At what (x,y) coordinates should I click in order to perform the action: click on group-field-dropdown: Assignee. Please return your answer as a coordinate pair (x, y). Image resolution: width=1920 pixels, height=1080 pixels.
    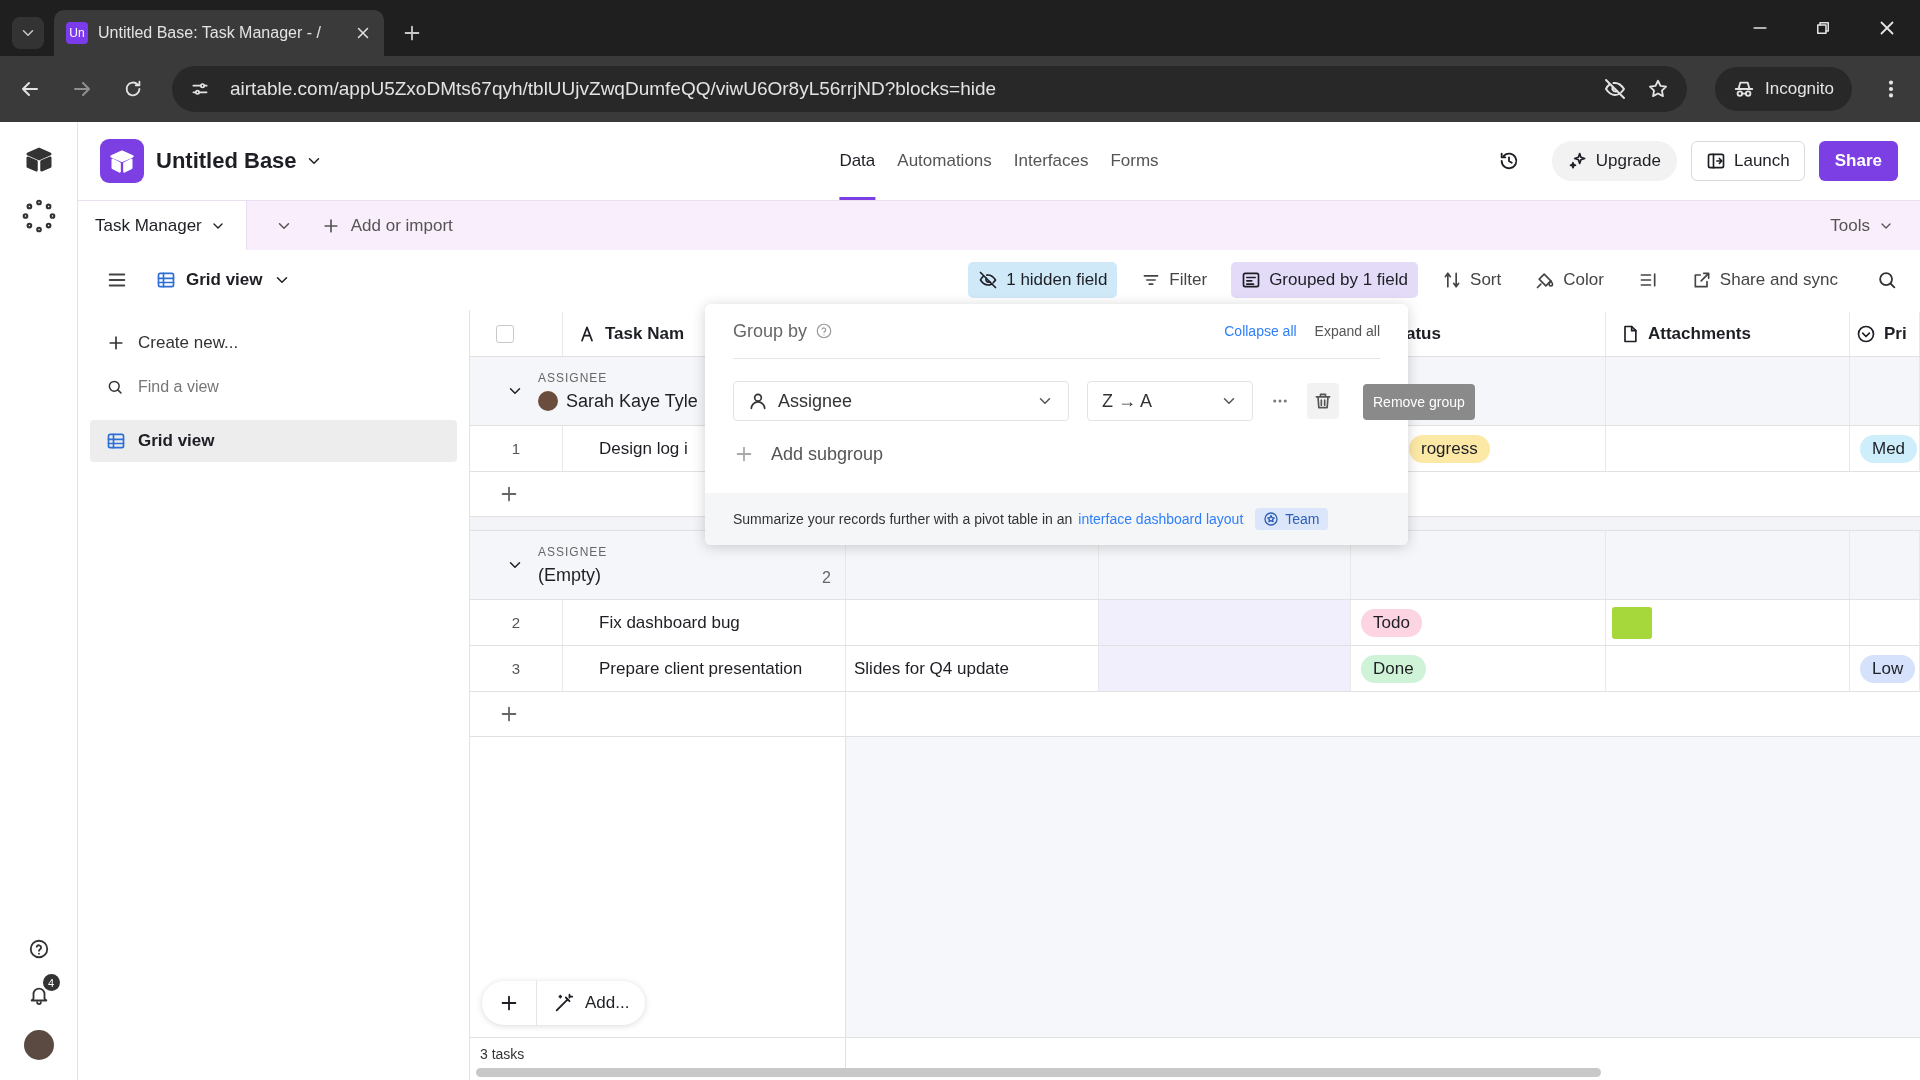
    Looking at the image, I should click on (901, 401).